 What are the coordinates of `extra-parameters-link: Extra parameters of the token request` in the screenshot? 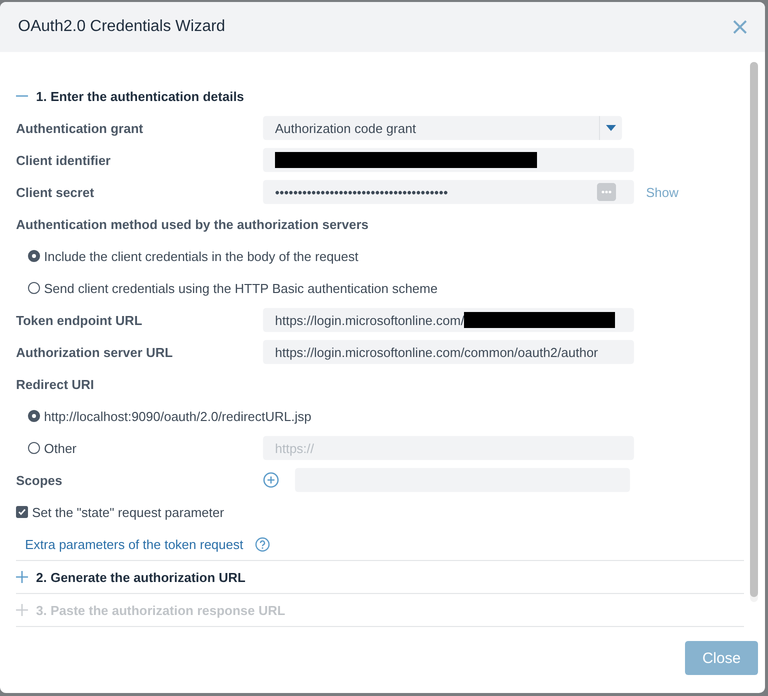 It's located at (133, 544).